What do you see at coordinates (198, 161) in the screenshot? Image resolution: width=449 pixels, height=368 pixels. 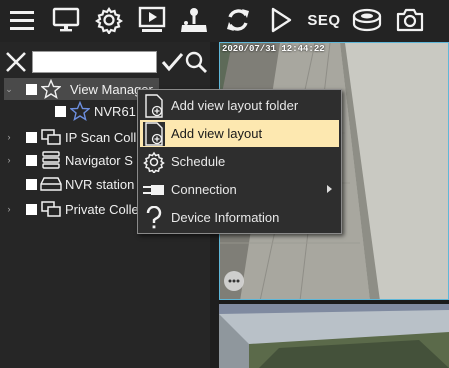 I see `menu-item-label: Schedule` at bounding box center [198, 161].